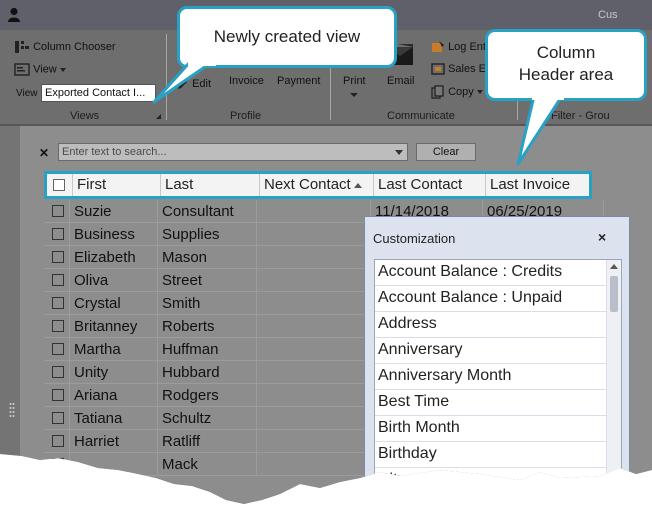 The width and height of the screenshot is (652, 530). I want to click on grip-icon, so click(12, 412).